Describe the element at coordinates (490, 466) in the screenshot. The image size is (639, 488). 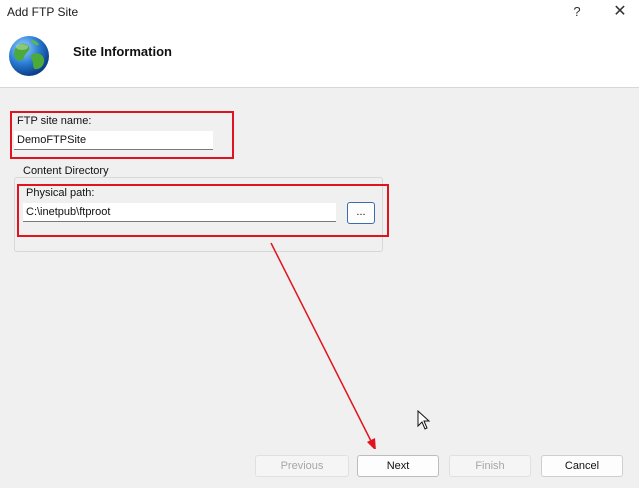
I see `finish-button: Finish` at that location.